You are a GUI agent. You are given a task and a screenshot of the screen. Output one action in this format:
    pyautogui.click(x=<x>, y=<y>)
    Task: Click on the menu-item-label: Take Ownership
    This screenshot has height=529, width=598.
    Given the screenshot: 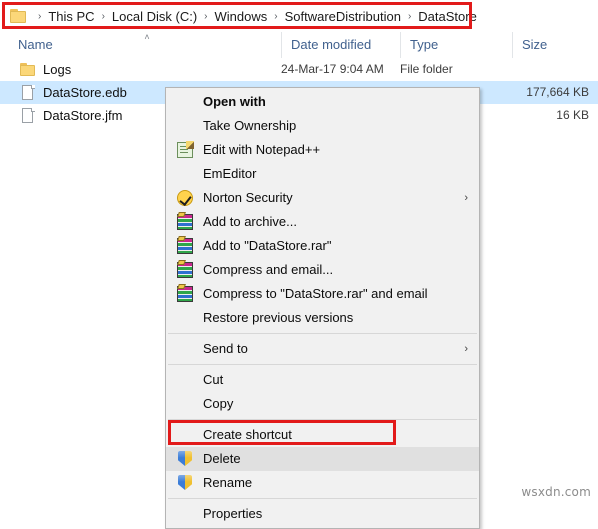 What is the action you would take?
    pyautogui.click(x=250, y=125)
    